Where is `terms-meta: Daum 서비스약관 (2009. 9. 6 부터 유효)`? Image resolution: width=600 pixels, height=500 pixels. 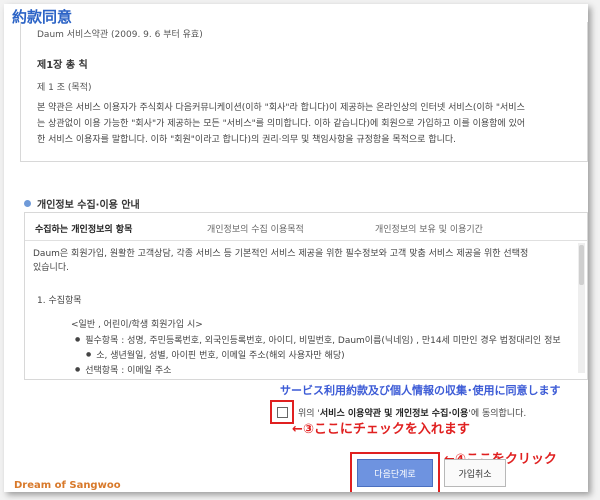
terms-meta: Daum 서비스약관 (2009. 9. 6 부터 유효) is located at coordinates (120, 35).